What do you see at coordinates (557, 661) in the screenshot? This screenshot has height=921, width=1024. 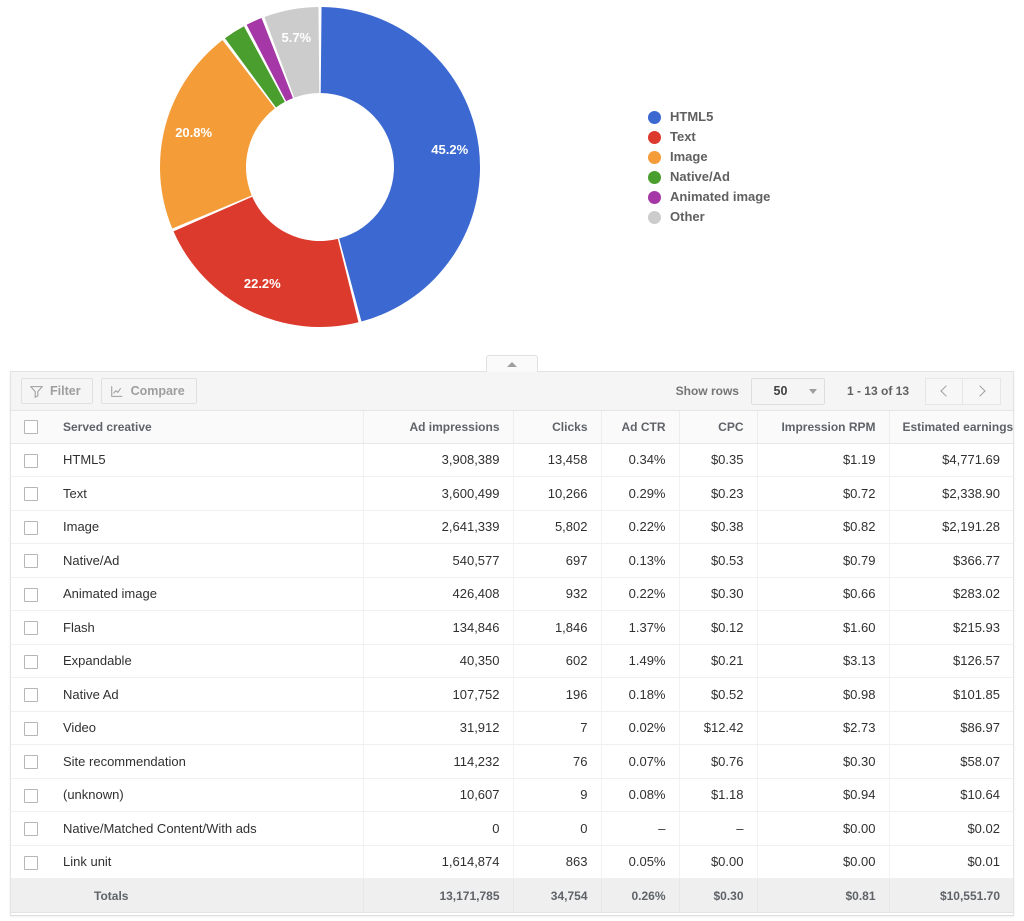 I see `cell-clicks: 602` at bounding box center [557, 661].